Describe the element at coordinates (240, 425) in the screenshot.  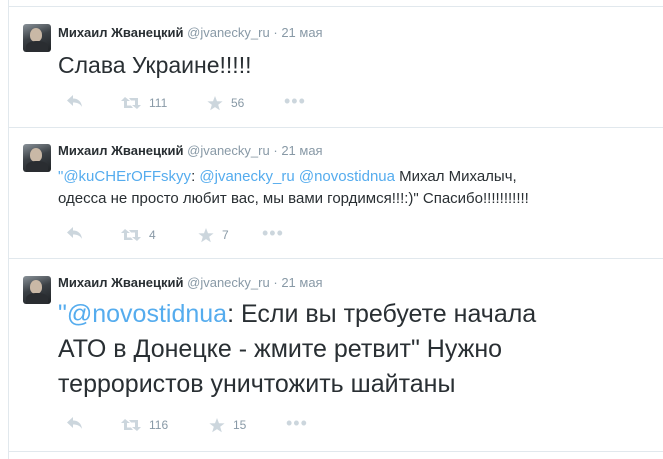
I see `favorite-count: 15` at that location.